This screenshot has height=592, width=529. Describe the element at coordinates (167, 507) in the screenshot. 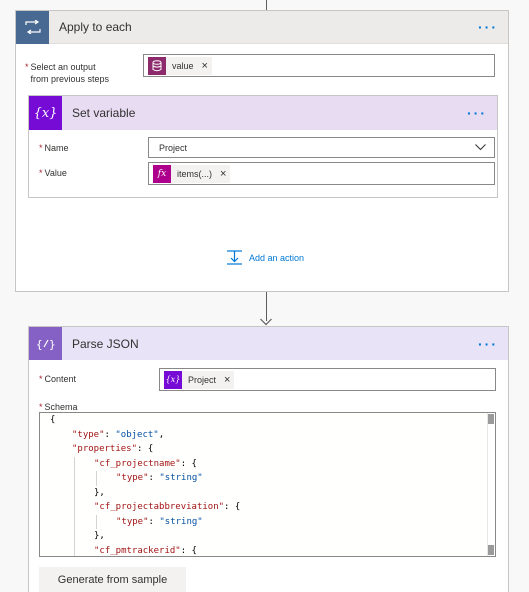

I see `schema-code-text: "cf_projectabbreviation": {` at that location.